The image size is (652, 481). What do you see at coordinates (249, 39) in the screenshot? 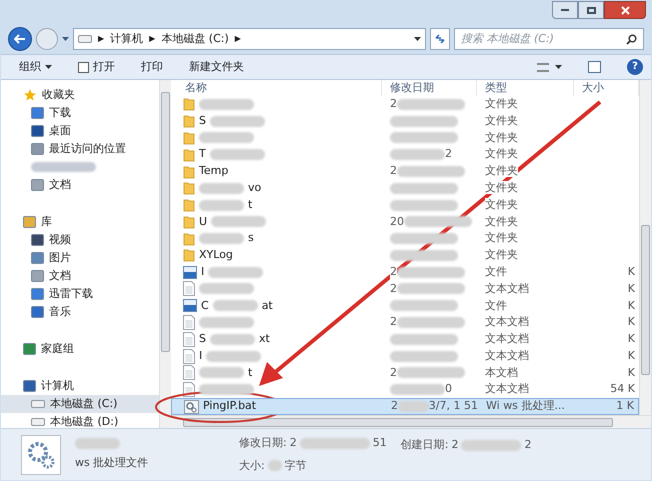
I see `address-field: ▶ 计算机 ▶ 本地磁盘 (C:) ▶` at bounding box center [249, 39].